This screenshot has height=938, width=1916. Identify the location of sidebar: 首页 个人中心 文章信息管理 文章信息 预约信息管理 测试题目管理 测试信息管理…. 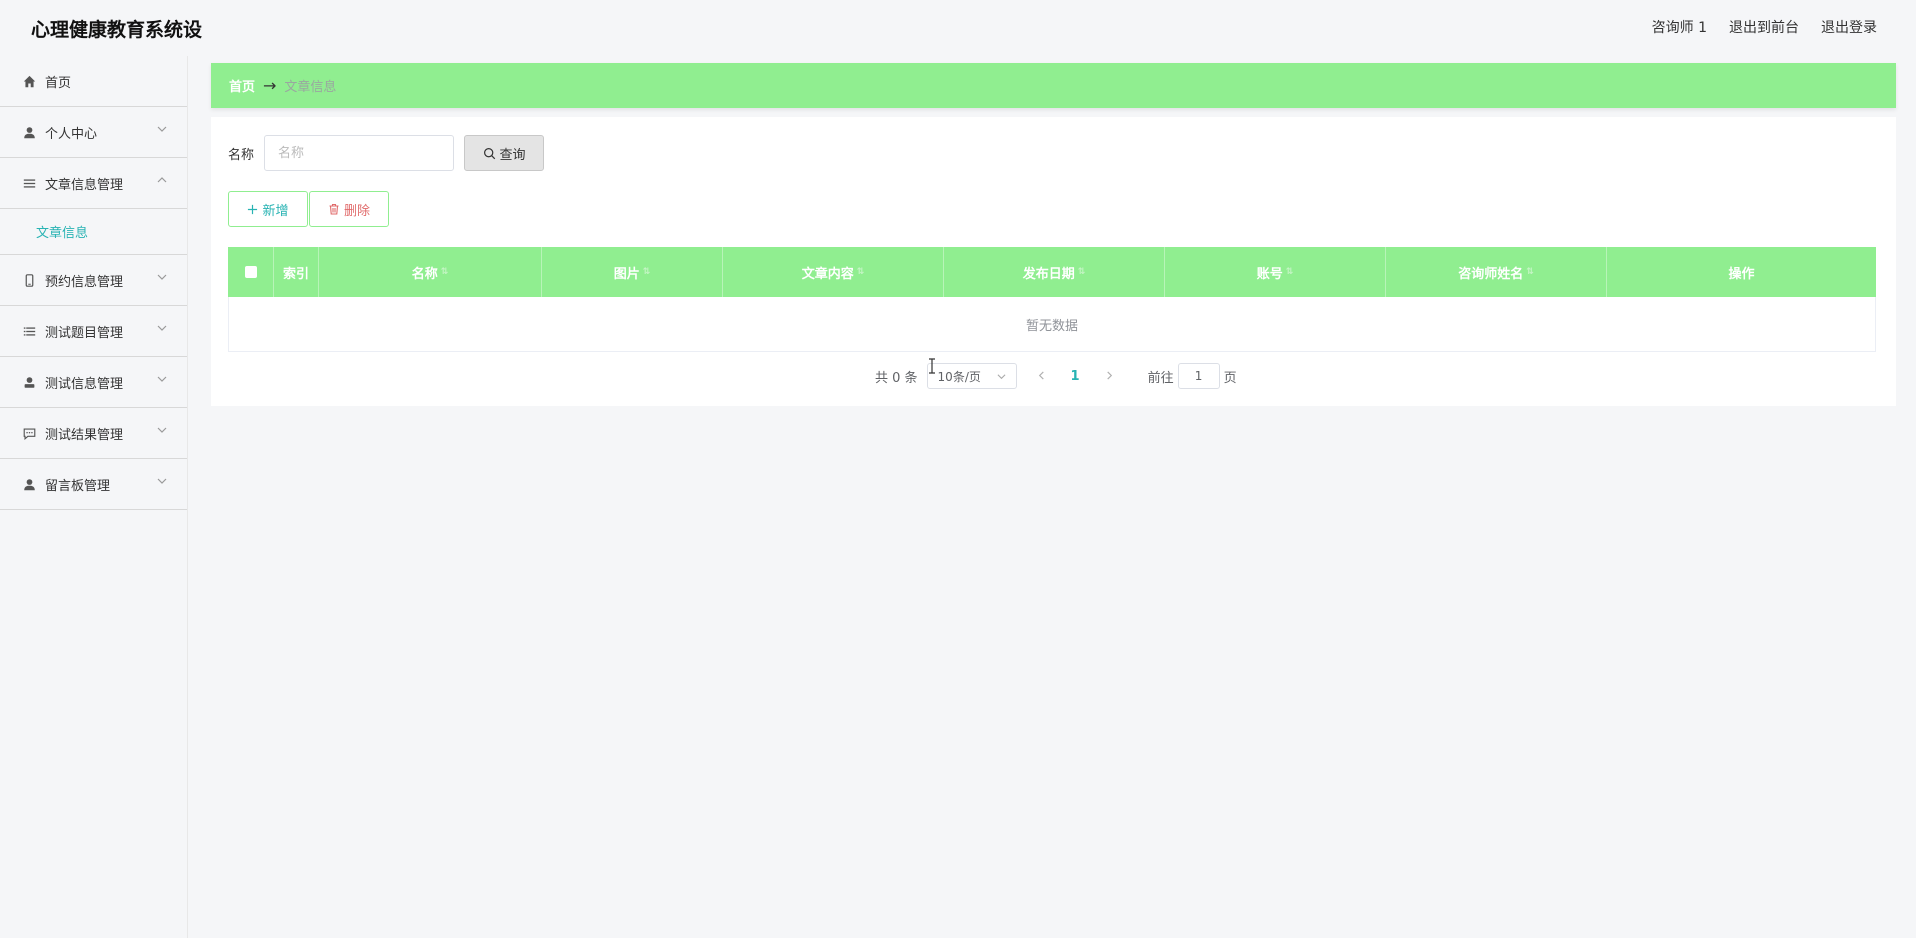
(94, 497).